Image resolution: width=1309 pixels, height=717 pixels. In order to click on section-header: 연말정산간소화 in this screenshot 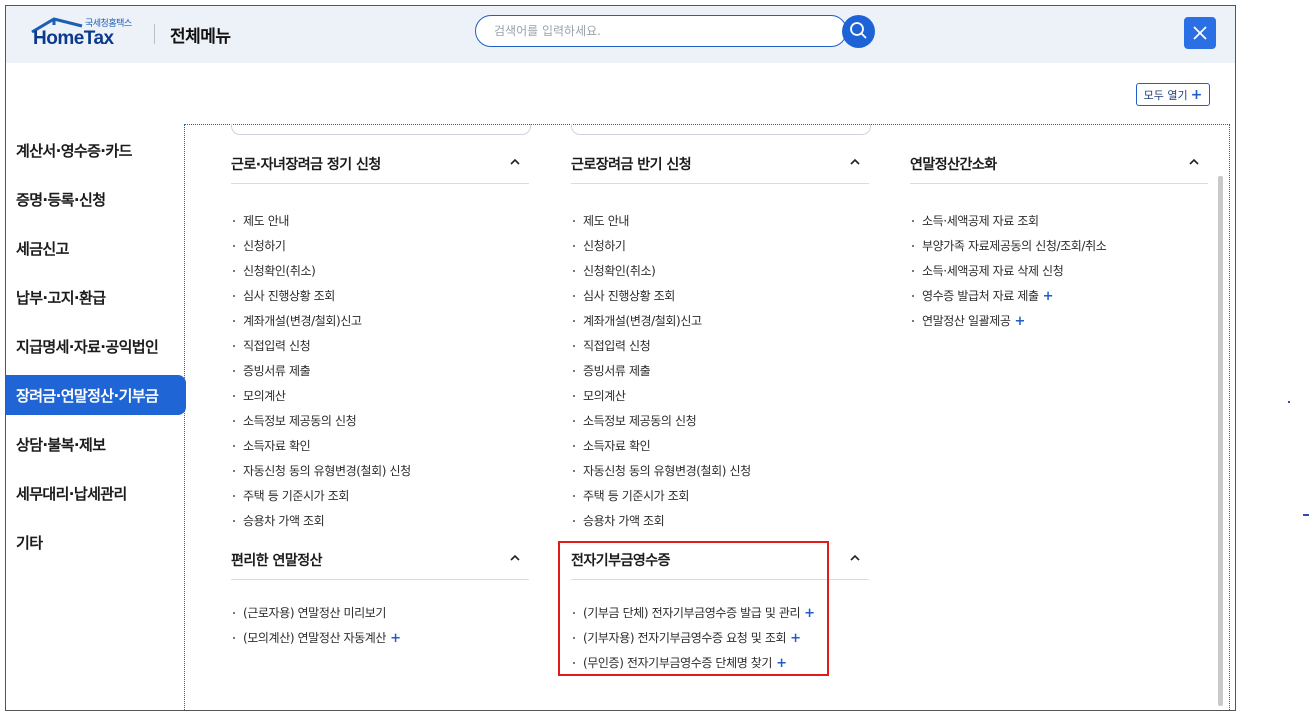, I will do `click(1059, 163)`.